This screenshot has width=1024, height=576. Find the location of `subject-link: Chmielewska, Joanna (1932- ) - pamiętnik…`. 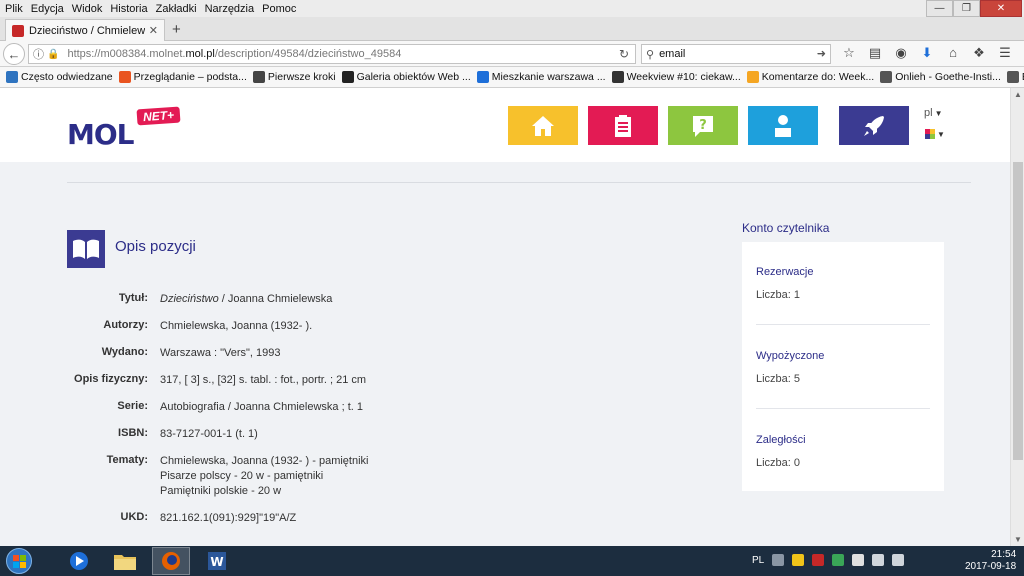

subject-link: Chmielewska, Joanna (1932- ) - pamiętnik… is located at coordinates (264, 461).